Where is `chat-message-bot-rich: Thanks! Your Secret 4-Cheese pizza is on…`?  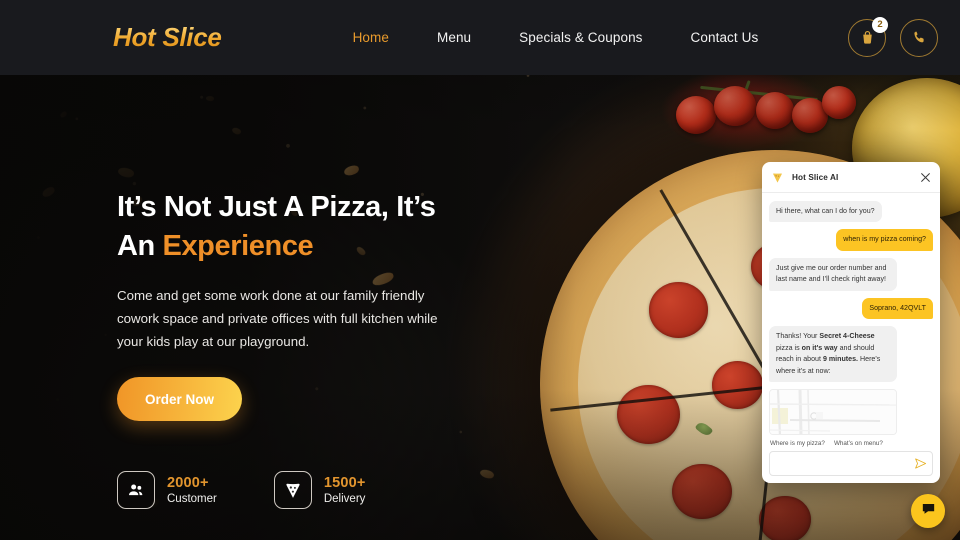
chat-message-bot-rich: Thanks! Your Secret 4-Cheese pizza is on… is located at coordinates (833, 354).